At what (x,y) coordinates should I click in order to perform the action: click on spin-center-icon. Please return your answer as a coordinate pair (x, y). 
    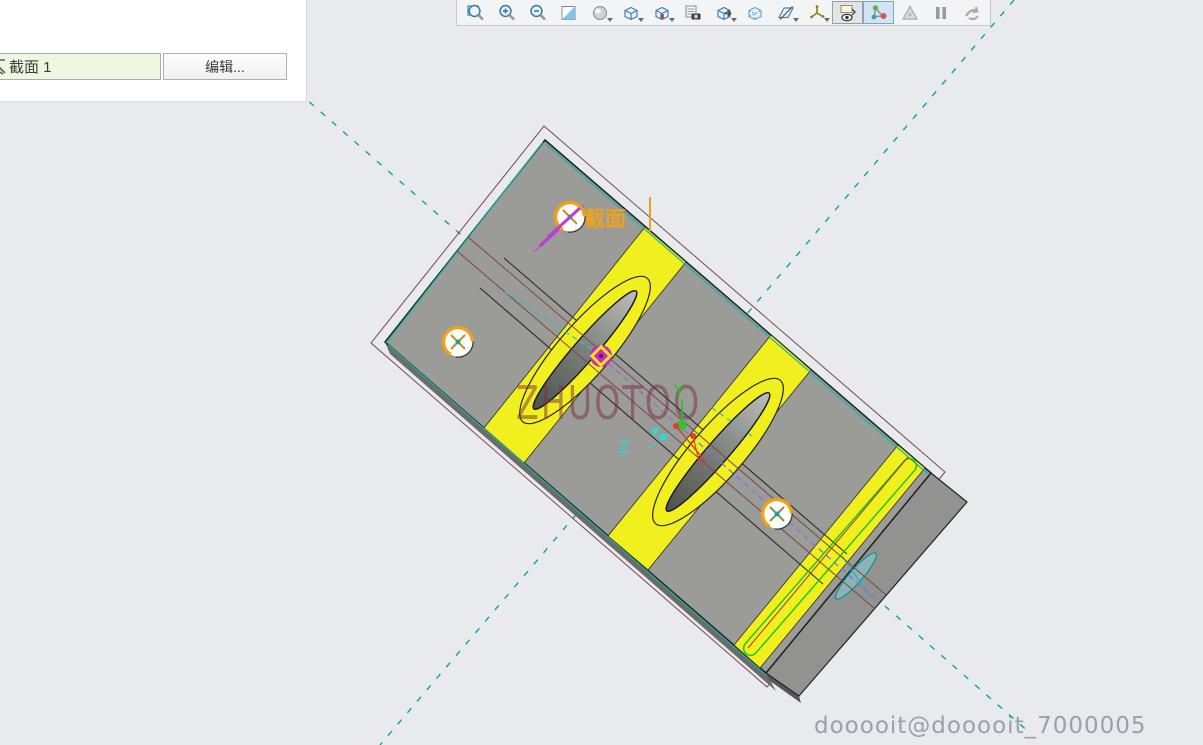
    Looking at the image, I should click on (909, 12).